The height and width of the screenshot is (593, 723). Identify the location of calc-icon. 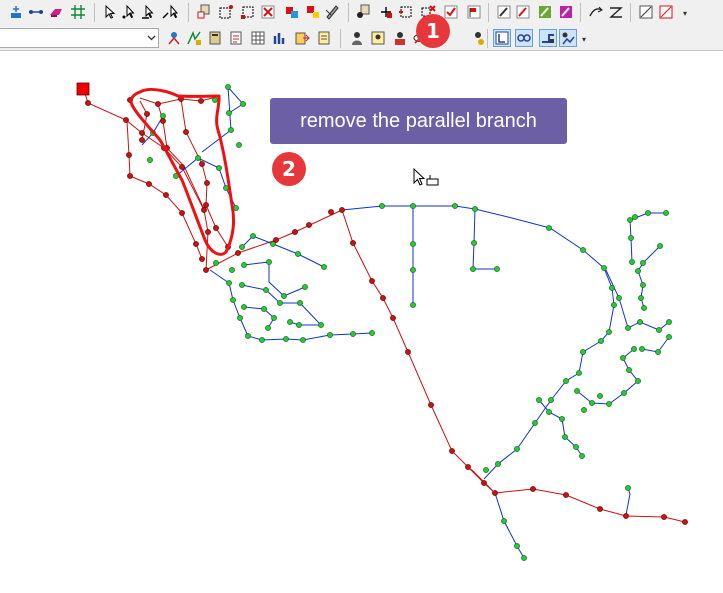
(215, 38).